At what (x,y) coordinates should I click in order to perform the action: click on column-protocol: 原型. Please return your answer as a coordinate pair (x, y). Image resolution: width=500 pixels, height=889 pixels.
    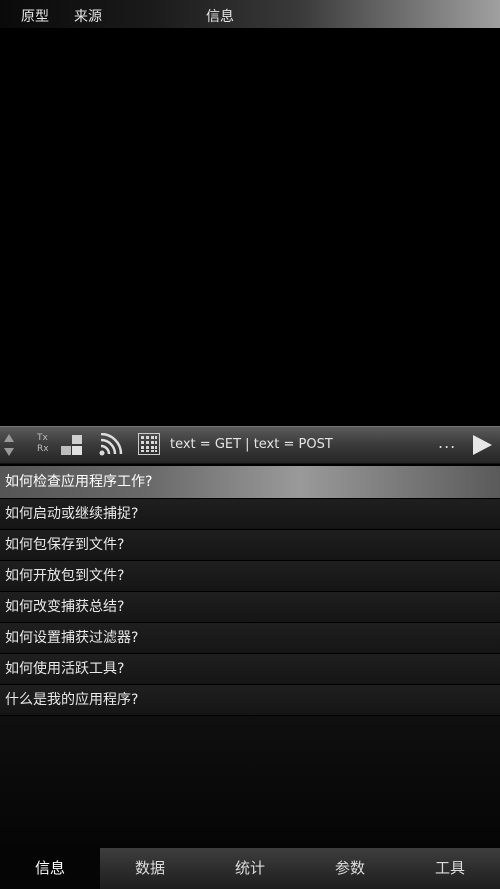
    Looking at the image, I should click on (35, 16).